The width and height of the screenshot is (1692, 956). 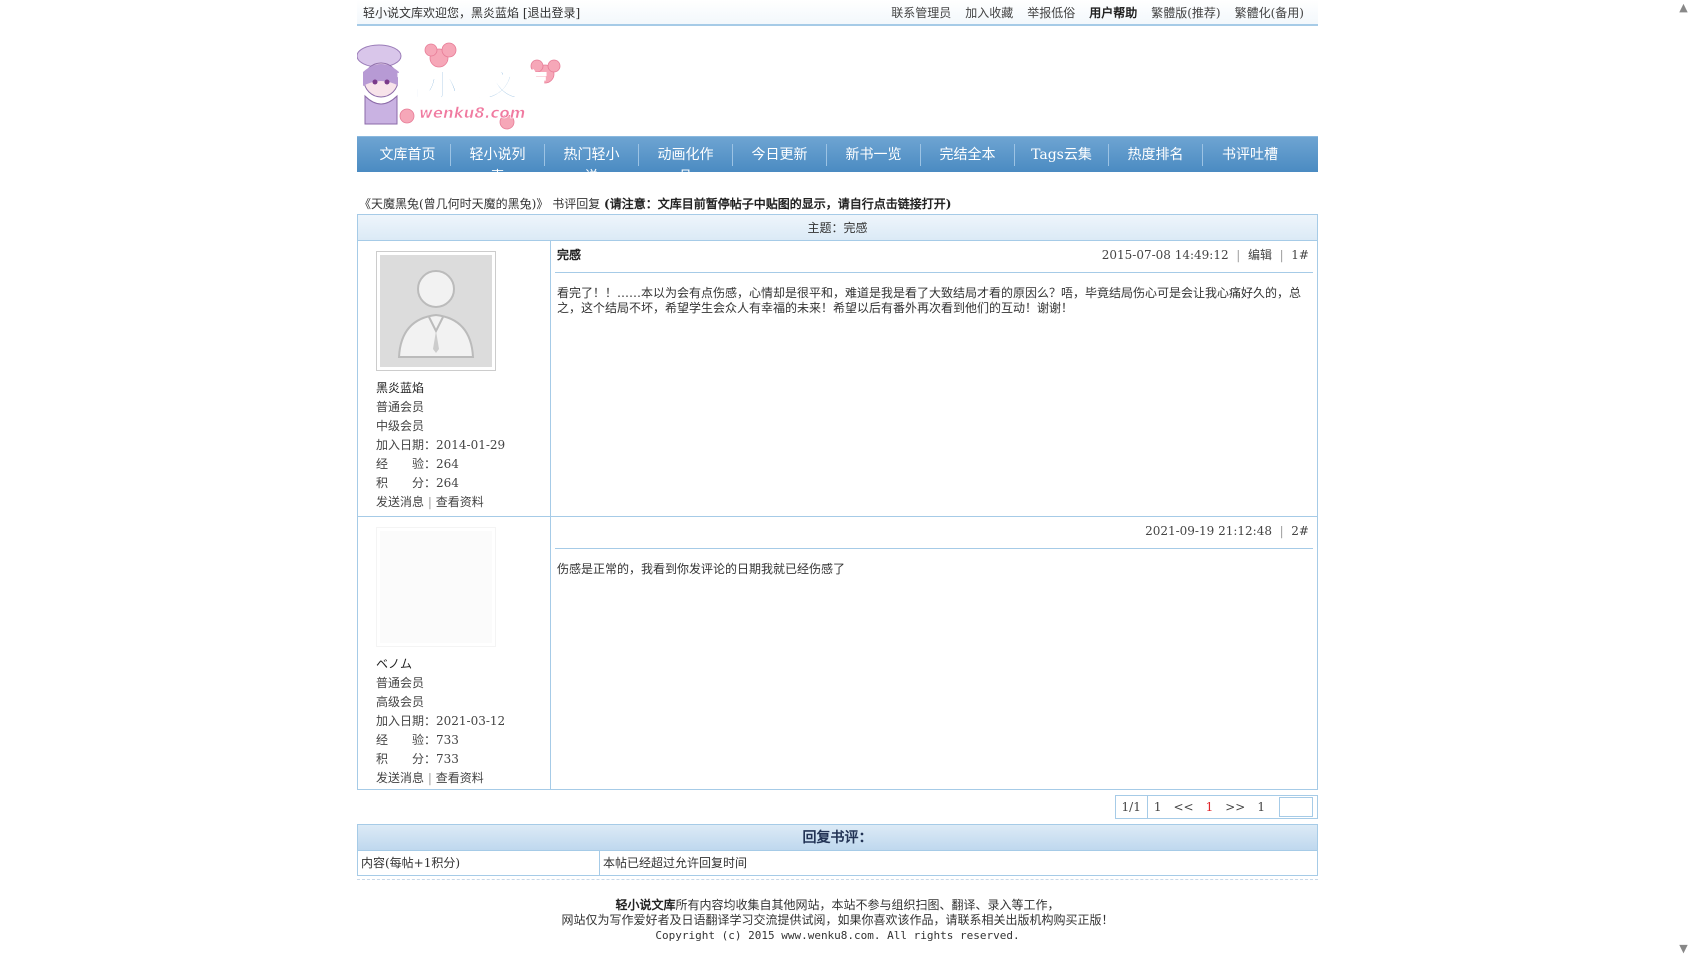 I want to click on page-last: 1, so click(x=1261, y=807).